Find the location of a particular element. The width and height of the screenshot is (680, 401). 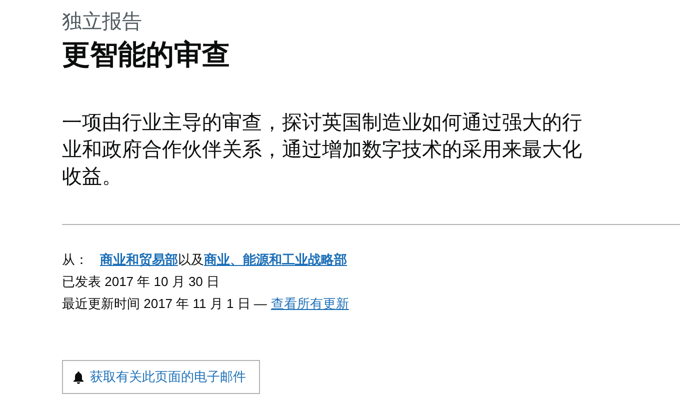

organisation-link: 商业和贸易部 is located at coordinates (139, 260).